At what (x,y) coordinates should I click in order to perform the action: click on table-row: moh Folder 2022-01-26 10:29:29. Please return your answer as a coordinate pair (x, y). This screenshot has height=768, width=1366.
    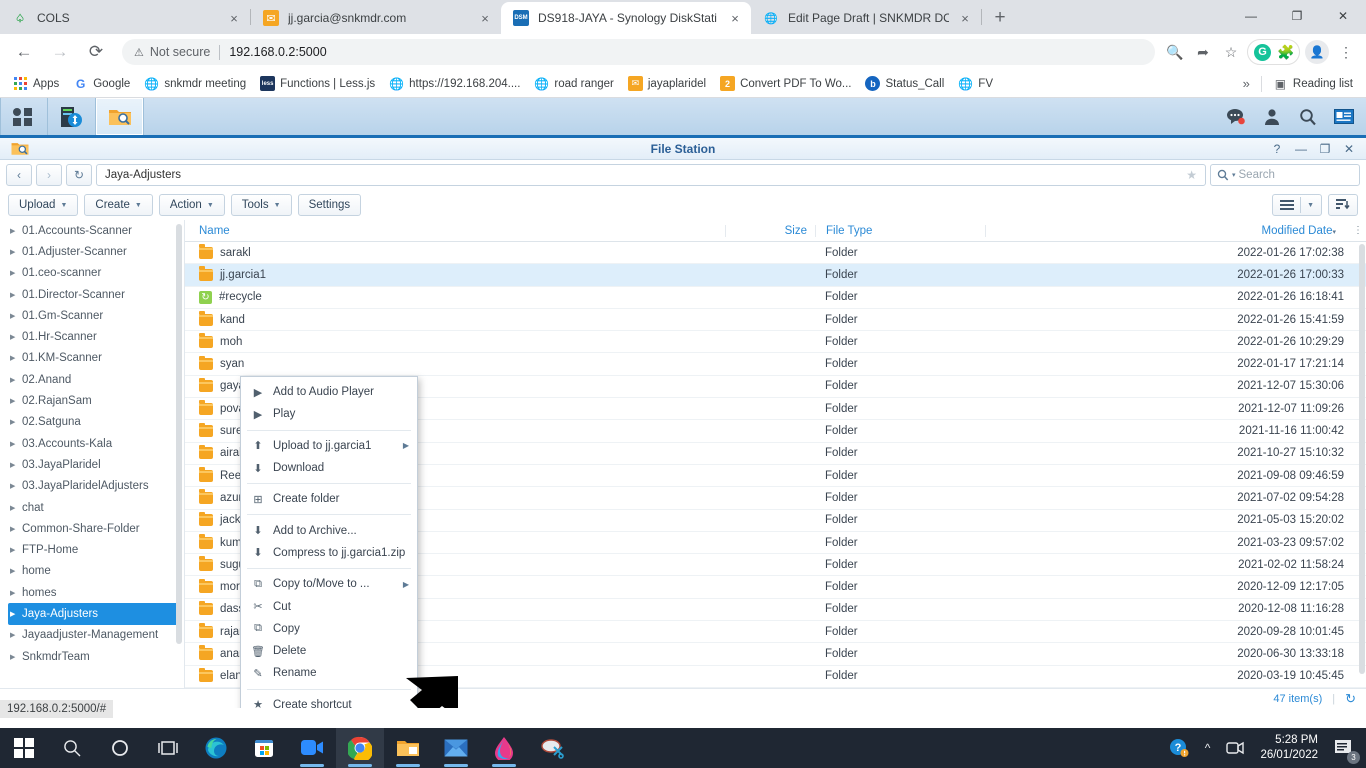
    Looking at the image, I should click on (775, 342).